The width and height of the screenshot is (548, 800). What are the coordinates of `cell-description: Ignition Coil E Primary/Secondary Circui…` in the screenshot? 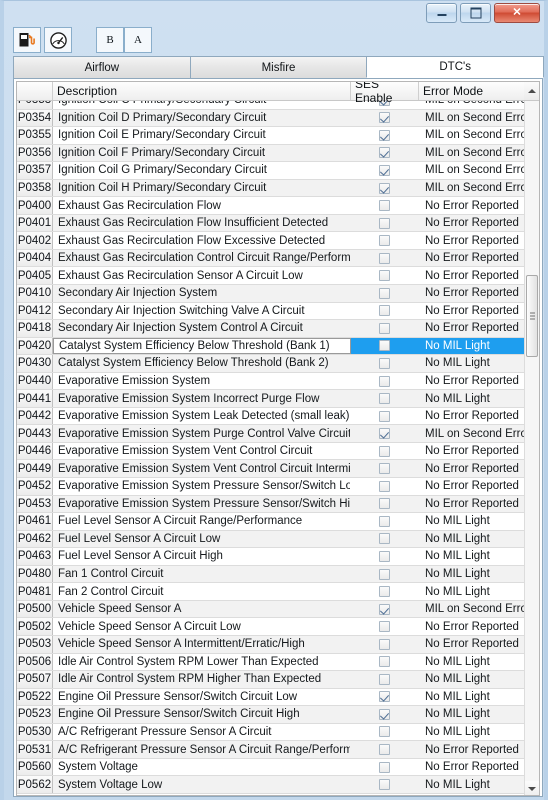 It's located at (202, 135).